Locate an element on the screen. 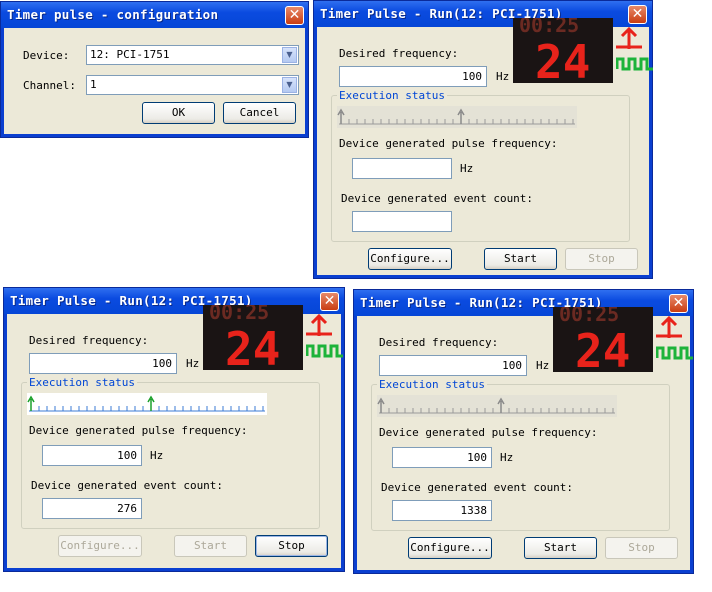 This screenshot has height=592, width=712. ok-button: OK is located at coordinates (178, 113).